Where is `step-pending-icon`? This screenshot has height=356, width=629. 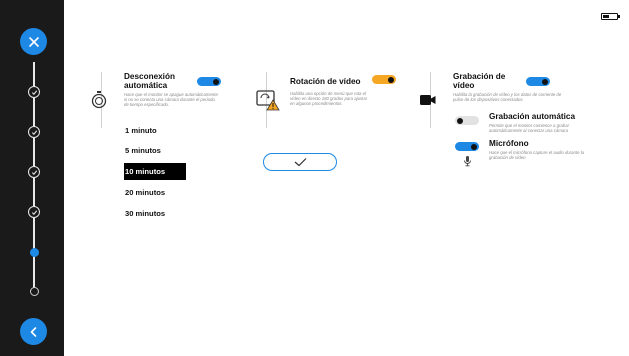 step-pending-icon is located at coordinates (34, 291).